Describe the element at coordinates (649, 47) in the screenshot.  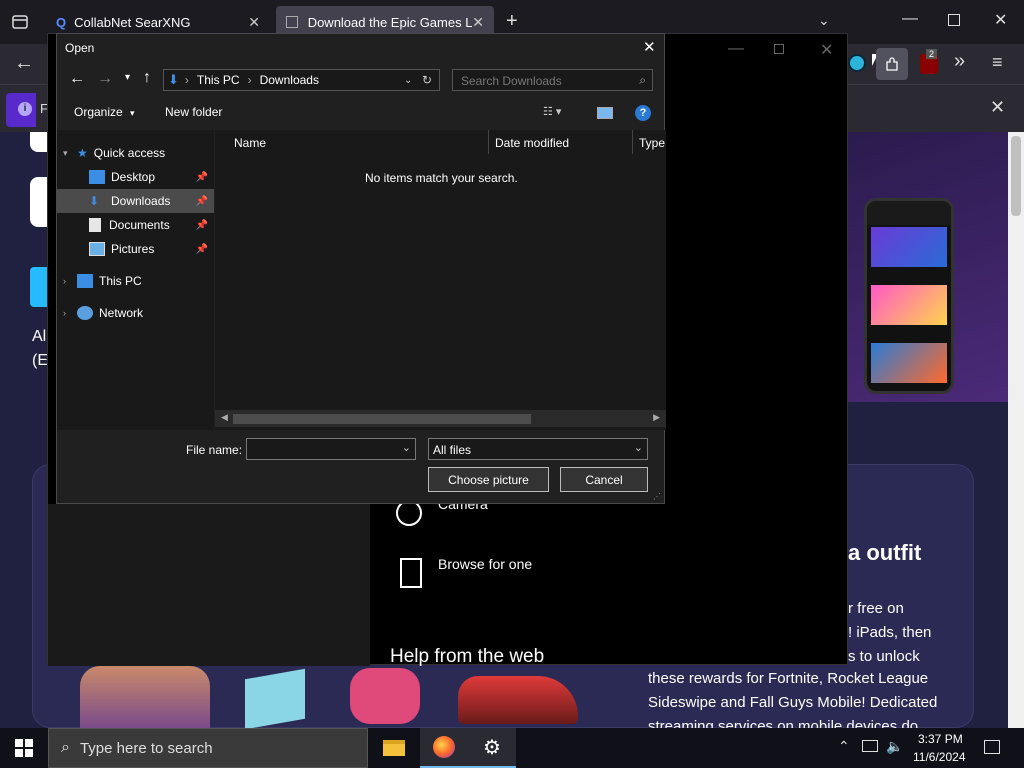
I see `dialog-close-button: ✕` at that location.